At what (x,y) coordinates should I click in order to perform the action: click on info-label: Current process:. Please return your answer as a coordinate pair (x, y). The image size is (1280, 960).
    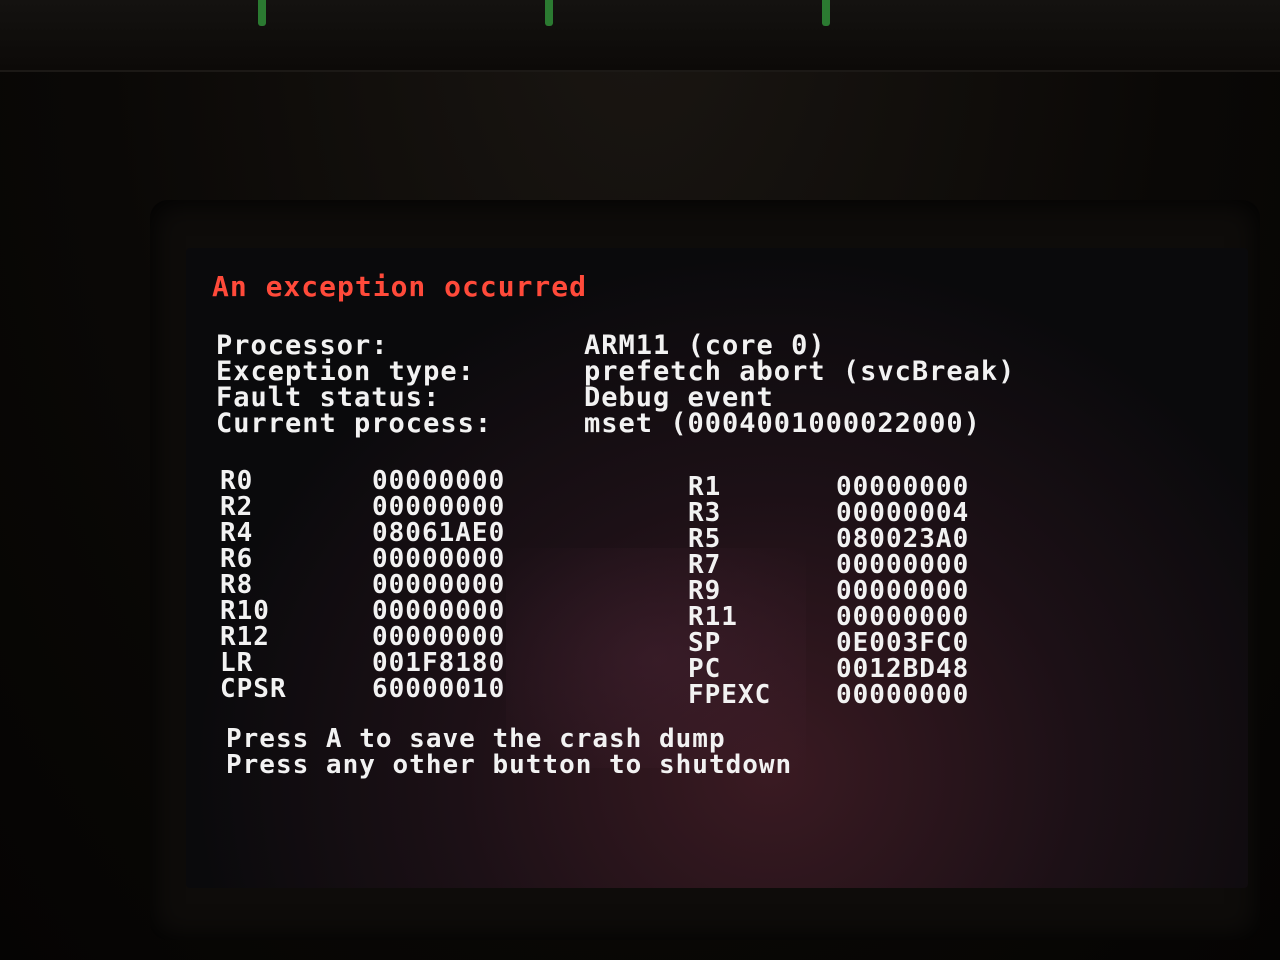
    Looking at the image, I should click on (354, 423).